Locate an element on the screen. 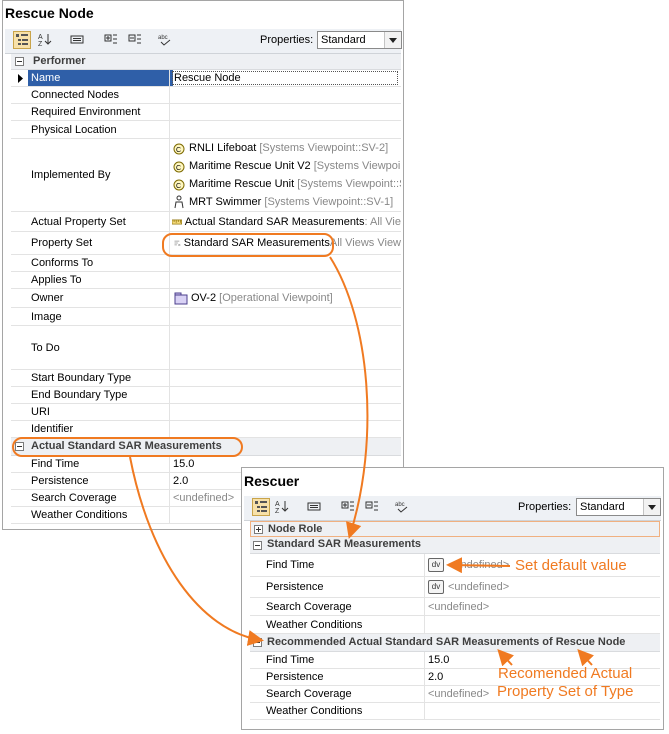 This screenshot has height=734, width=669. recommended-row: Weather Conditions is located at coordinates (455, 711).